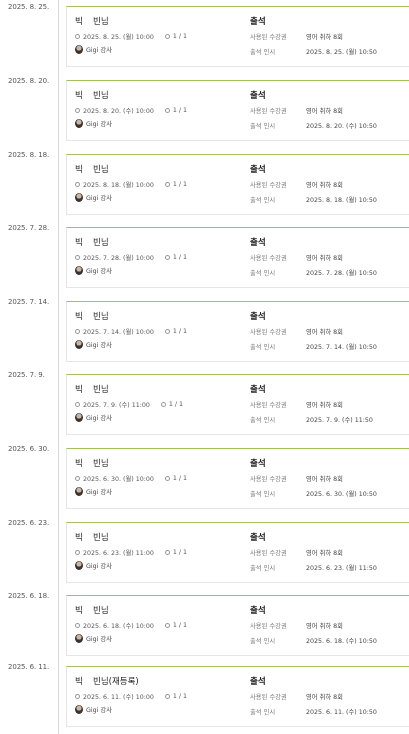 This screenshot has width=409, height=734. Describe the element at coordinates (341, 568) in the screenshot. I see `attendance-time-value: 2025. 6. 23. (월) 11:50` at that location.